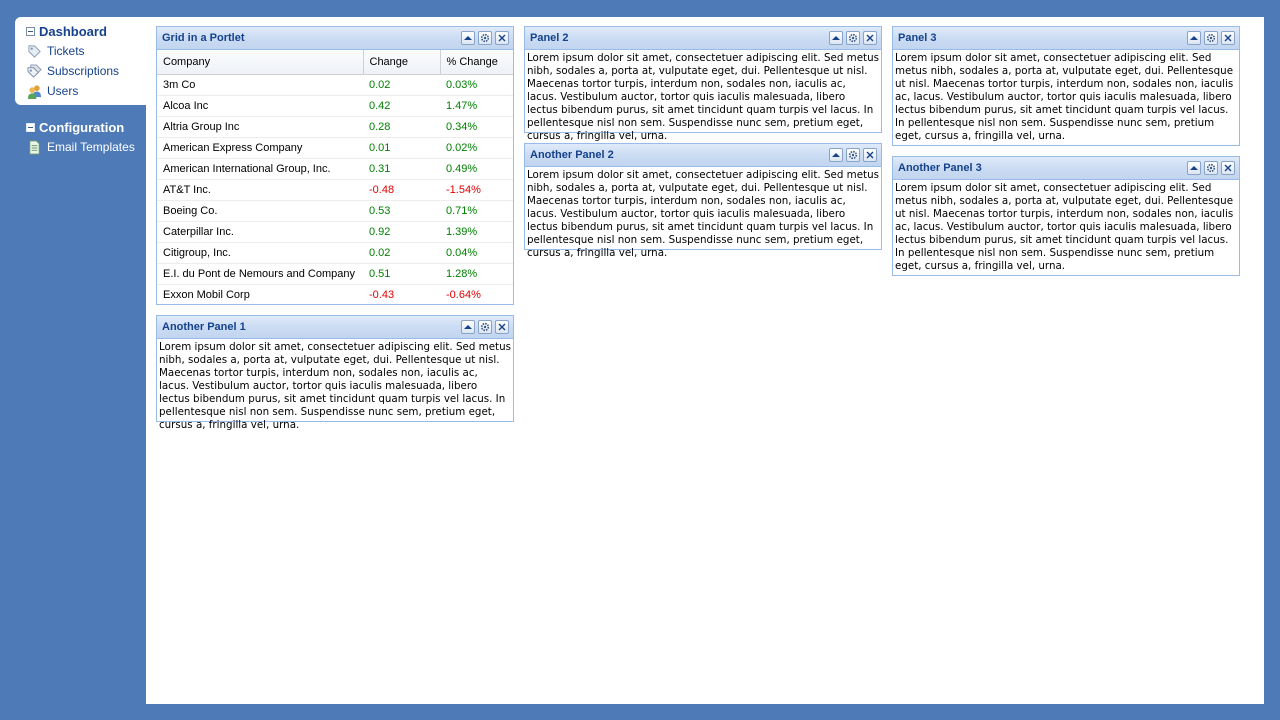  Describe the element at coordinates (260, 127) in the screenshot. I see `cell-company: Altria Group Inc` at that location.